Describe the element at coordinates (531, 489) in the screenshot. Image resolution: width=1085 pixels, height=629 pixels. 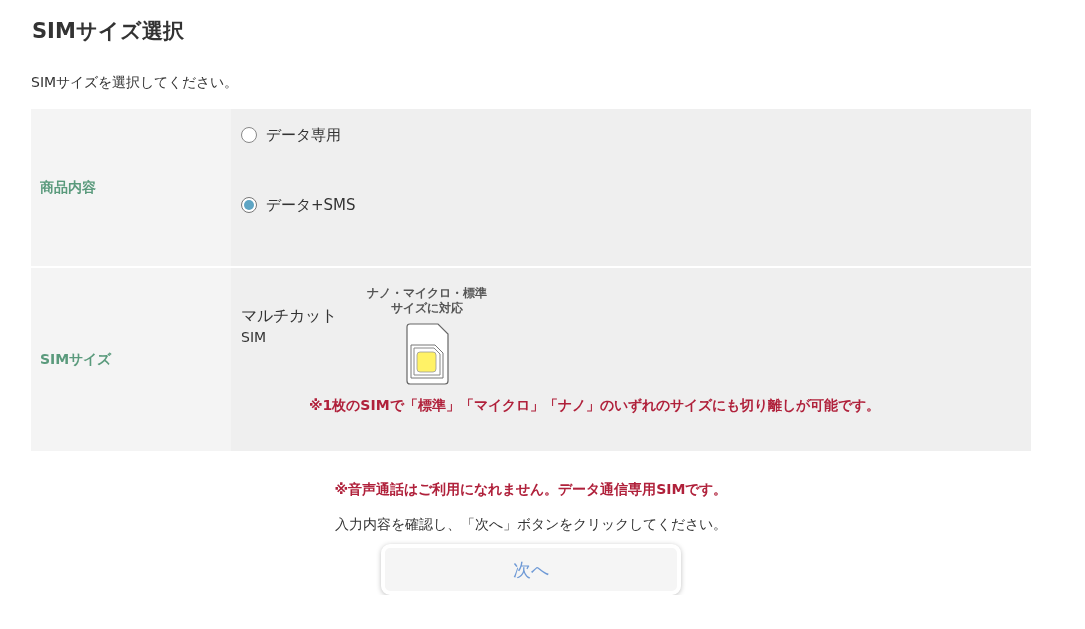
I see `warning-text: ※音声通話はご利用になれません。データ通信専用SIMです。` at that location.